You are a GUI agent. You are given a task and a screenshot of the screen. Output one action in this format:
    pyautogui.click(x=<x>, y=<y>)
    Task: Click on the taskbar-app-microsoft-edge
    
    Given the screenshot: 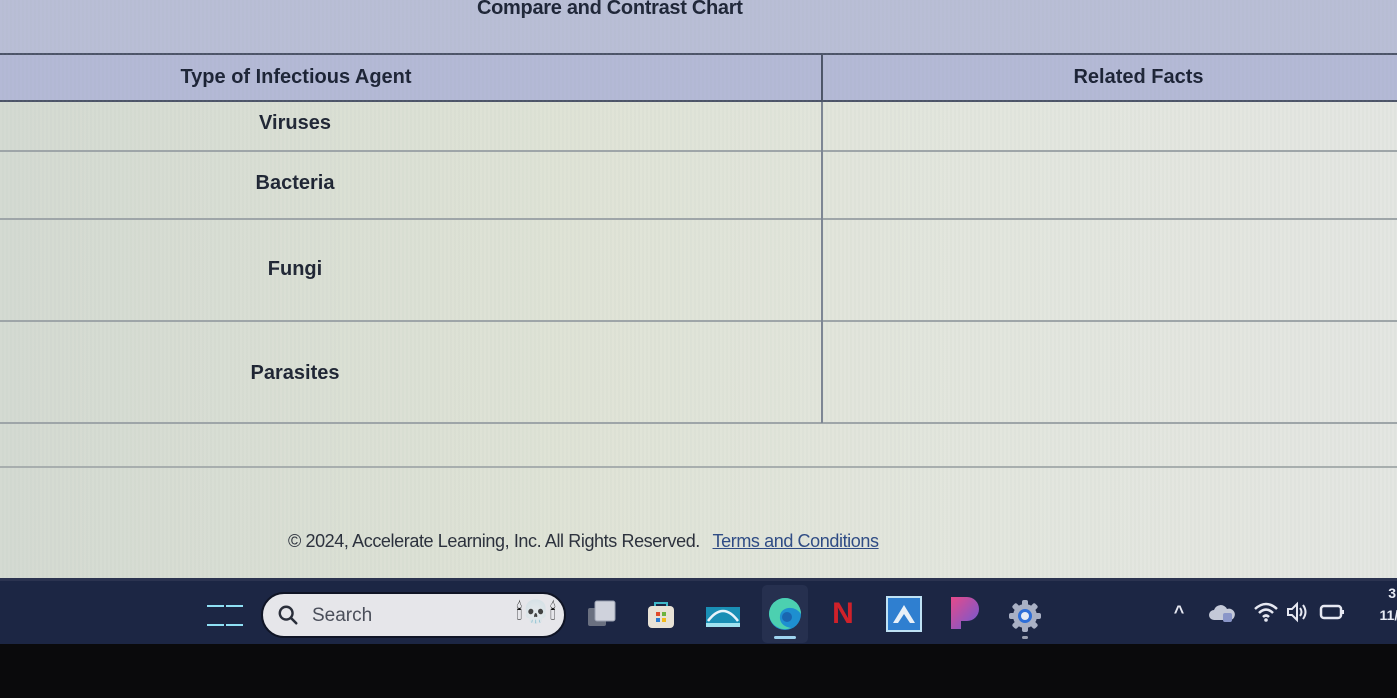 What is the action you would take?
    pyautogui.click(x=785, y=614)
    